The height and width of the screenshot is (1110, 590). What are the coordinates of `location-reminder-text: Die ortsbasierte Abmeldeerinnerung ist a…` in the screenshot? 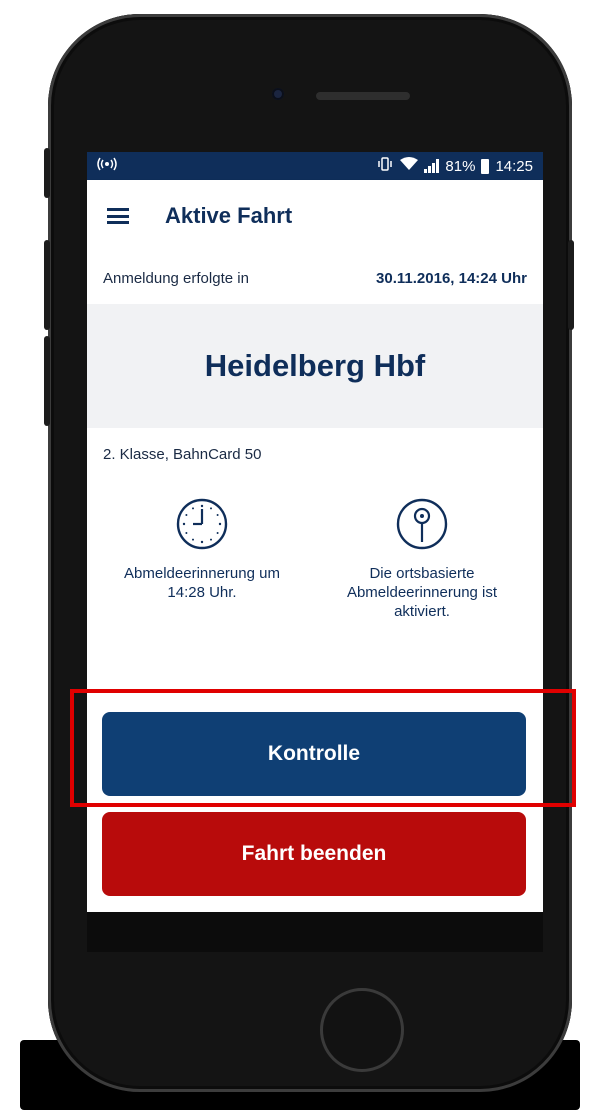 It's located at (422, 592).